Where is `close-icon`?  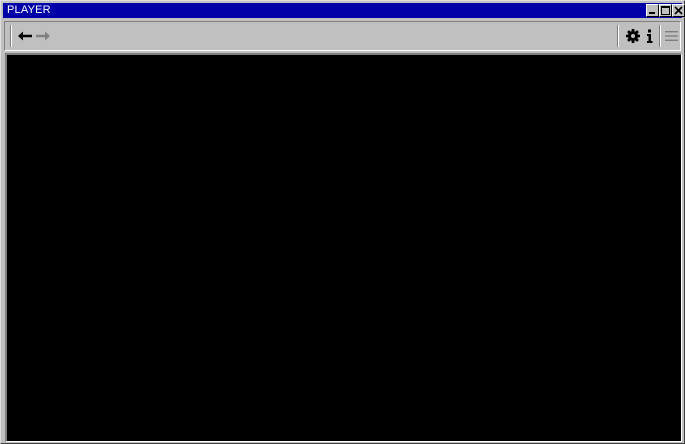
close-icon is located at coordinates (678, 10).